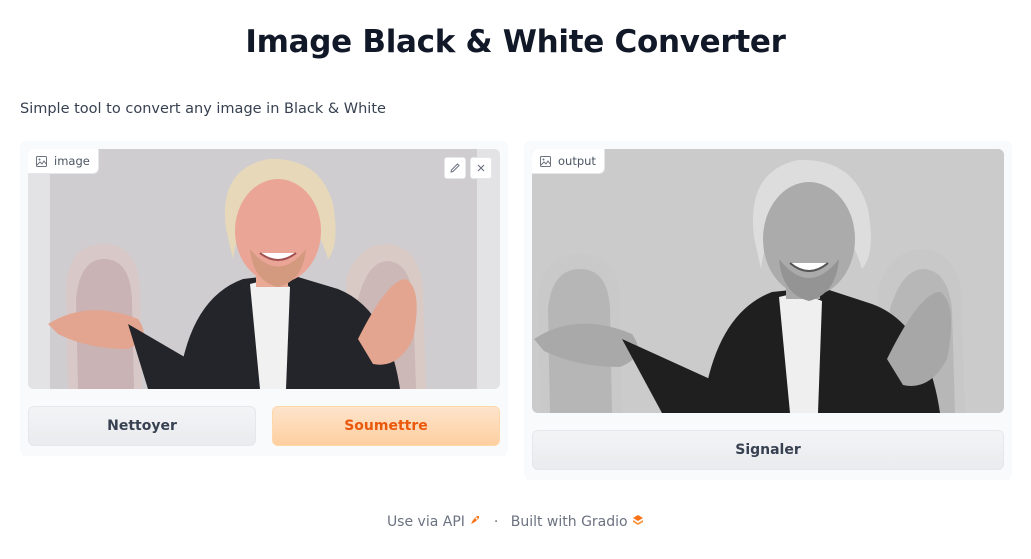 This screenshot has width=1031, height=559. I want to click on gradio-logo-icon, so click(638, 522).